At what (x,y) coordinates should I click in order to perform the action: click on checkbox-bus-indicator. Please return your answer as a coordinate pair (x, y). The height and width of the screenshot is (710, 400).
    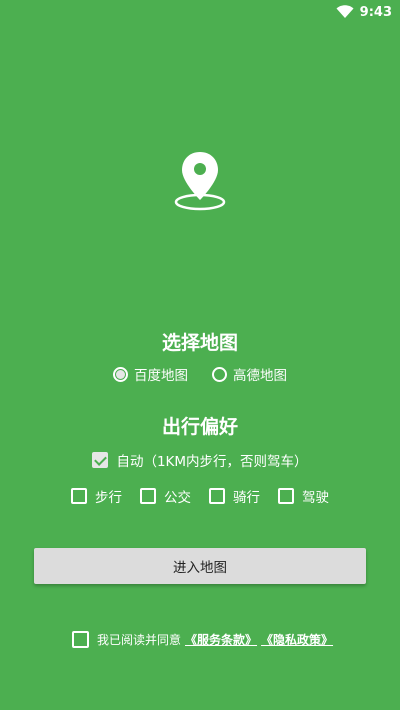
    Looking at the image, I should click on (148, 496).